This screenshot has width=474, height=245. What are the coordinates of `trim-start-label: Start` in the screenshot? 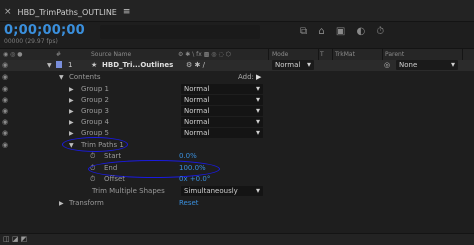 It's located at (113, 156).